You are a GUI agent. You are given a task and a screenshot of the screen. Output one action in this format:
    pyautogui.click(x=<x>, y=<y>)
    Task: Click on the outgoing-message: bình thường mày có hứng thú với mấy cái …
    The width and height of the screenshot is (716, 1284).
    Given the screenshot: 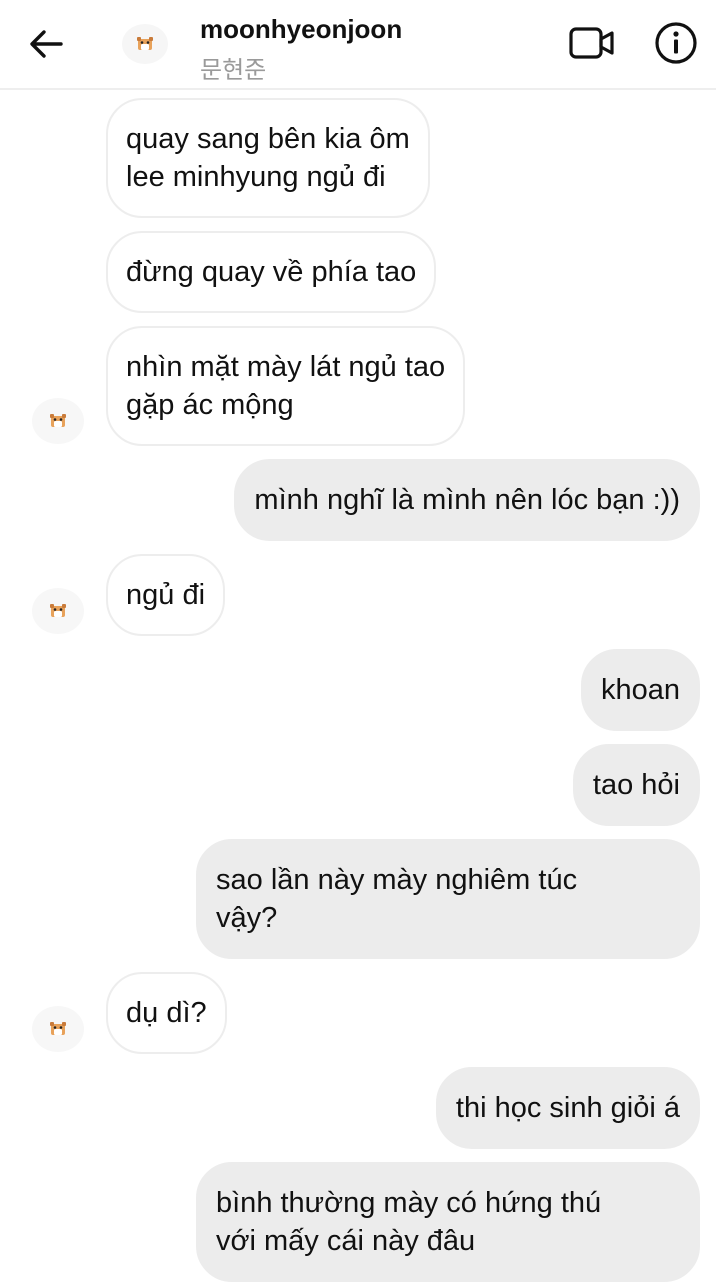 What is the action you would take?
    pyautogui.click(x=448, y=1222)
    